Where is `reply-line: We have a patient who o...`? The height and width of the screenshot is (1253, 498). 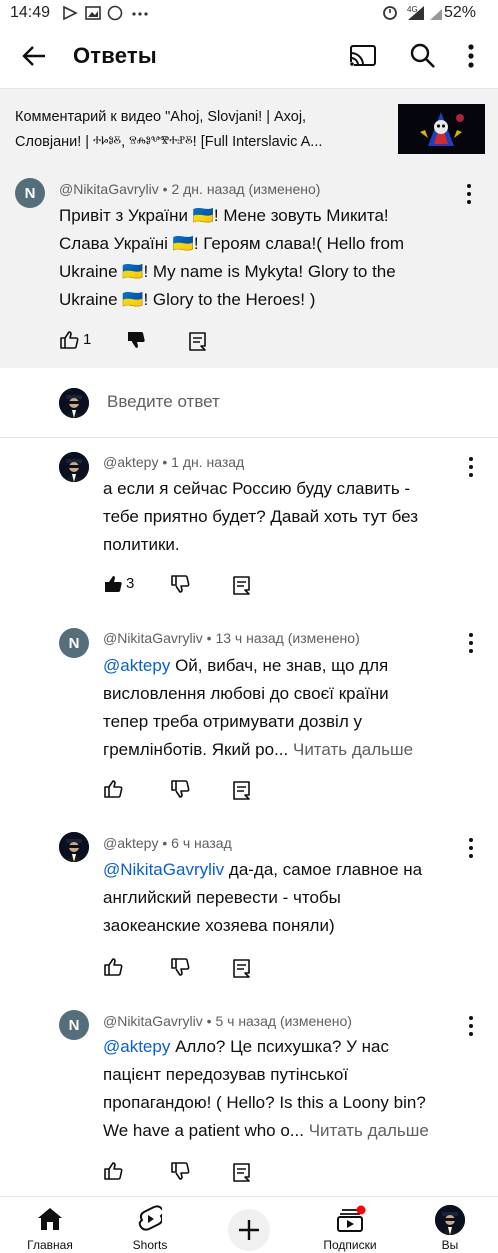
reply-line: We have a patient who o... is located at coordinates (203, 1130).